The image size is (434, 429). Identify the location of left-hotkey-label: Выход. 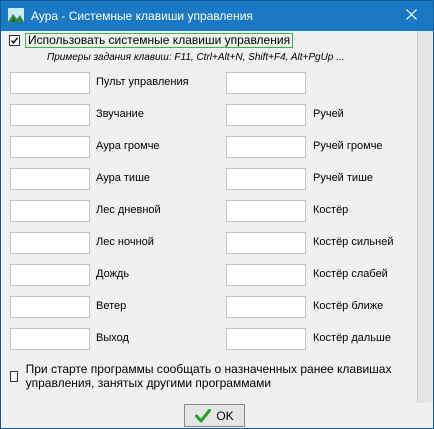
(112, 338).